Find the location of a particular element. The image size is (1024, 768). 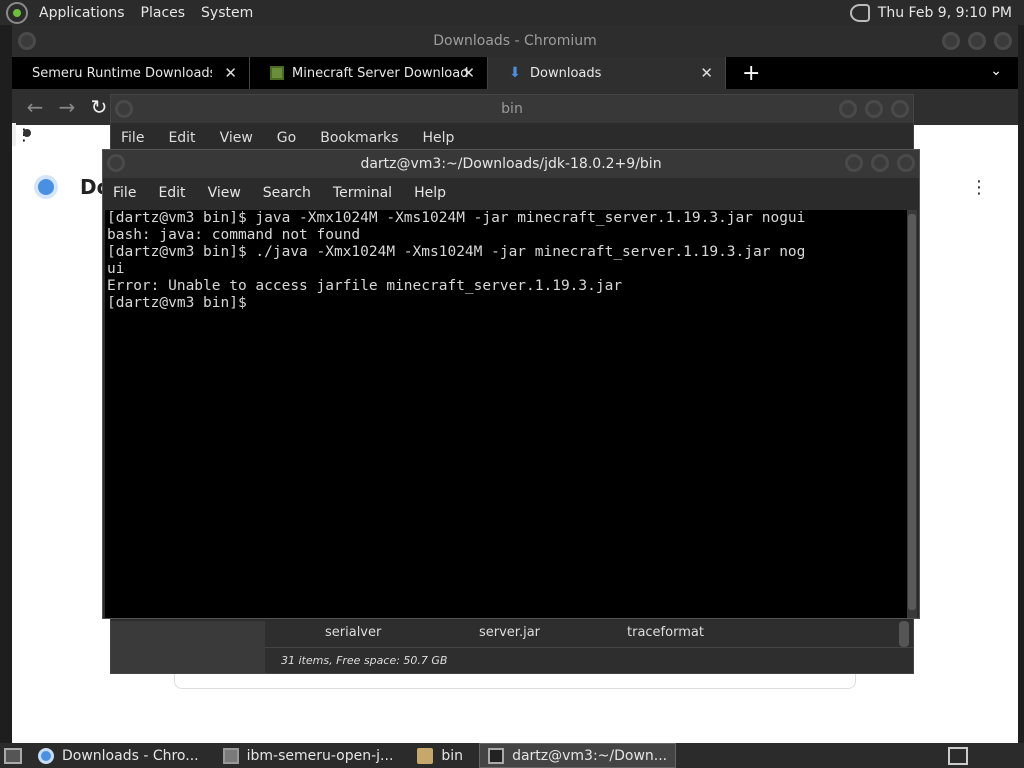

terminal-menubar: File Edit View Search Terminal Help is located at coordinates (511, 193).